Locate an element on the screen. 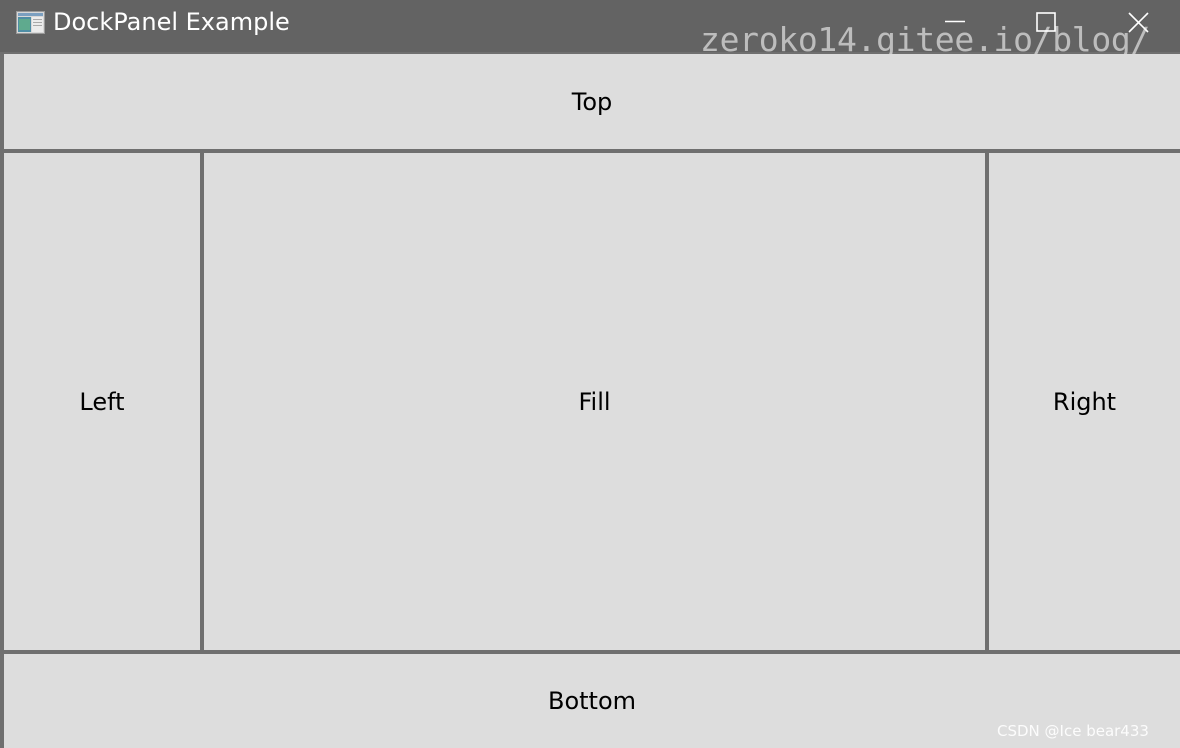 The height and width of the screenshot is (748, 1180). dock-panel-left-label: Left is located at coordinates (102, 401).